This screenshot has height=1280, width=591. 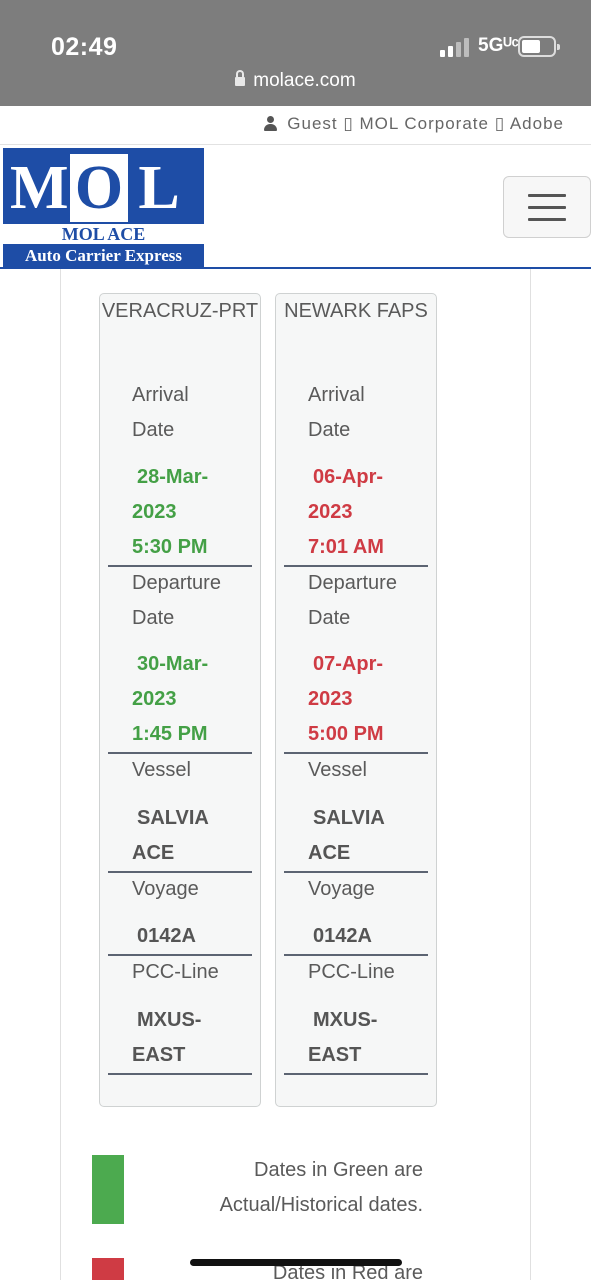 I want to click on top-links: Guest ▯ MOL Corporate ▯ Adobe, so click(x=414, y=124).